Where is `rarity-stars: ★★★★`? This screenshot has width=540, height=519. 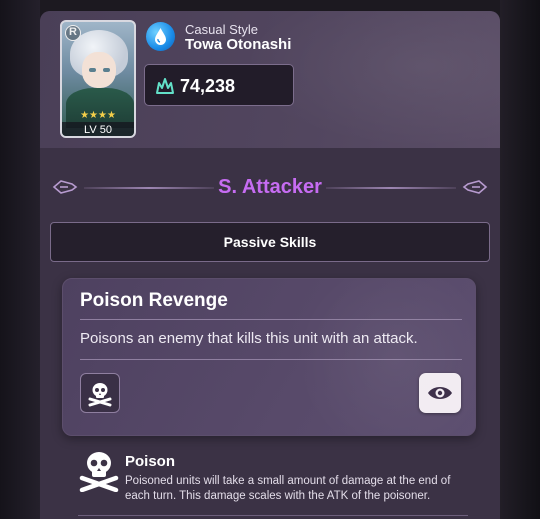
rarity-stars: ★★★★ is located at coordinates (98, 115).